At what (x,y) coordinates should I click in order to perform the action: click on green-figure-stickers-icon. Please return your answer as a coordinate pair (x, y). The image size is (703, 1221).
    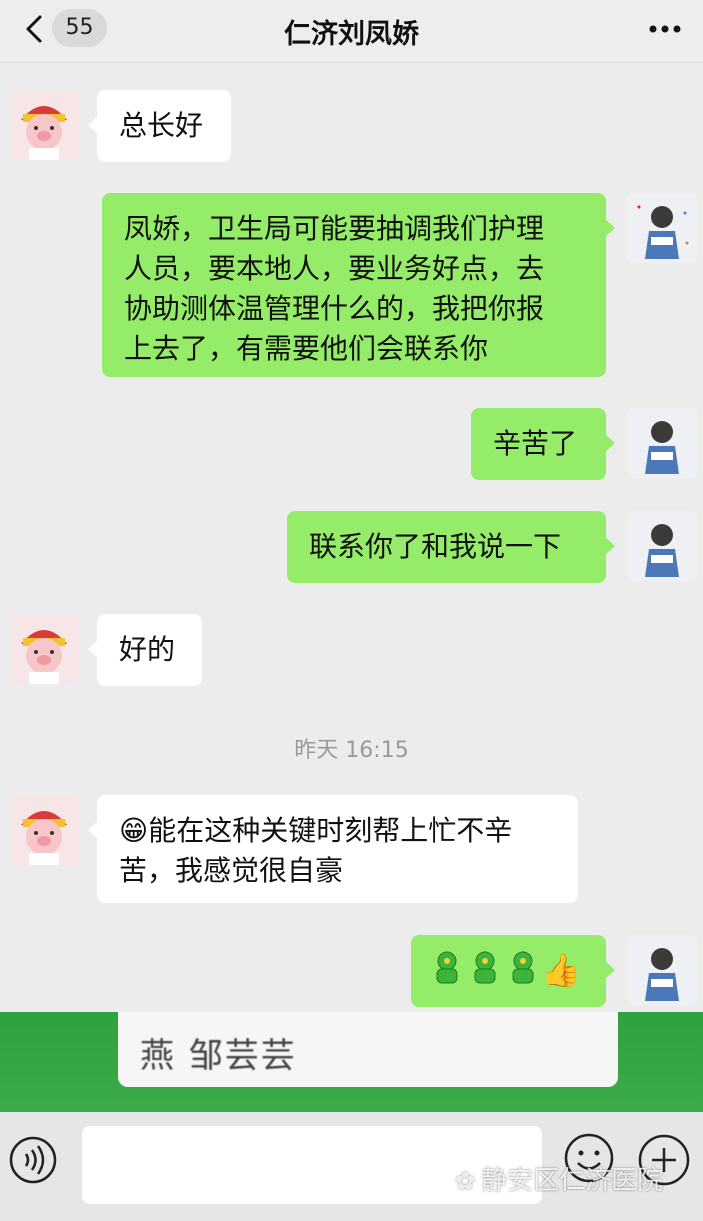
    Looking at the image, I should click on (485, 967).